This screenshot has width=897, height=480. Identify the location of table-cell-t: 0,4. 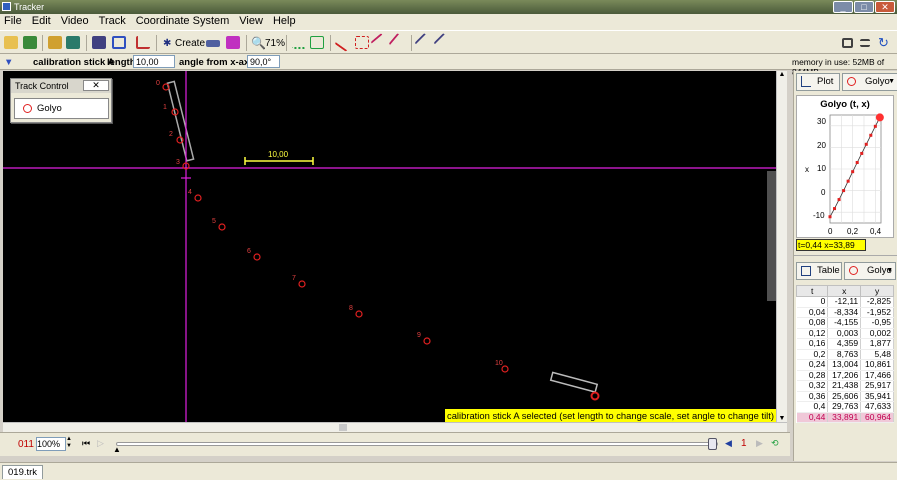
(812, 407).